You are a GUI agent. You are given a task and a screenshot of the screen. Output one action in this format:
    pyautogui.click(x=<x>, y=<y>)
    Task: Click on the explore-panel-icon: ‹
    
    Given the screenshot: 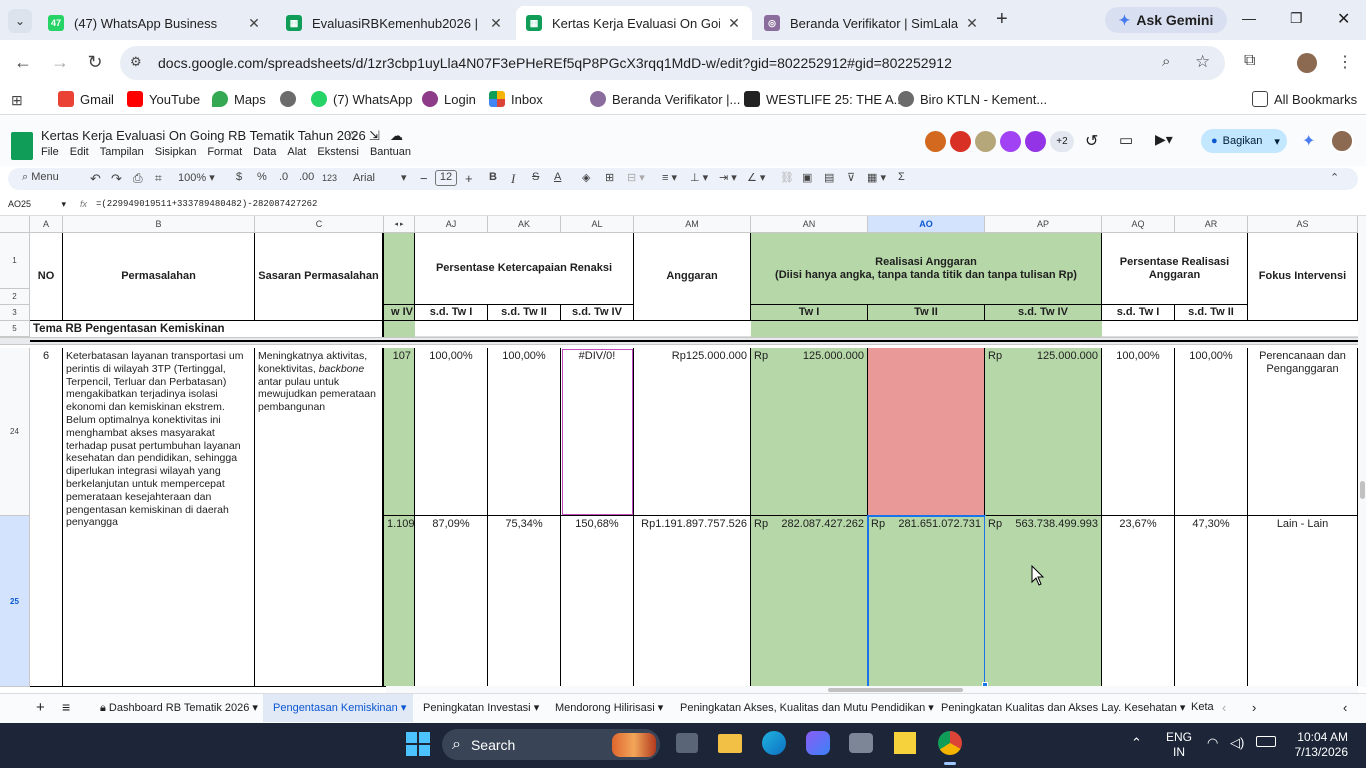 What is the action you would take?
    pyautogui.click(x=1345, y=707)
    